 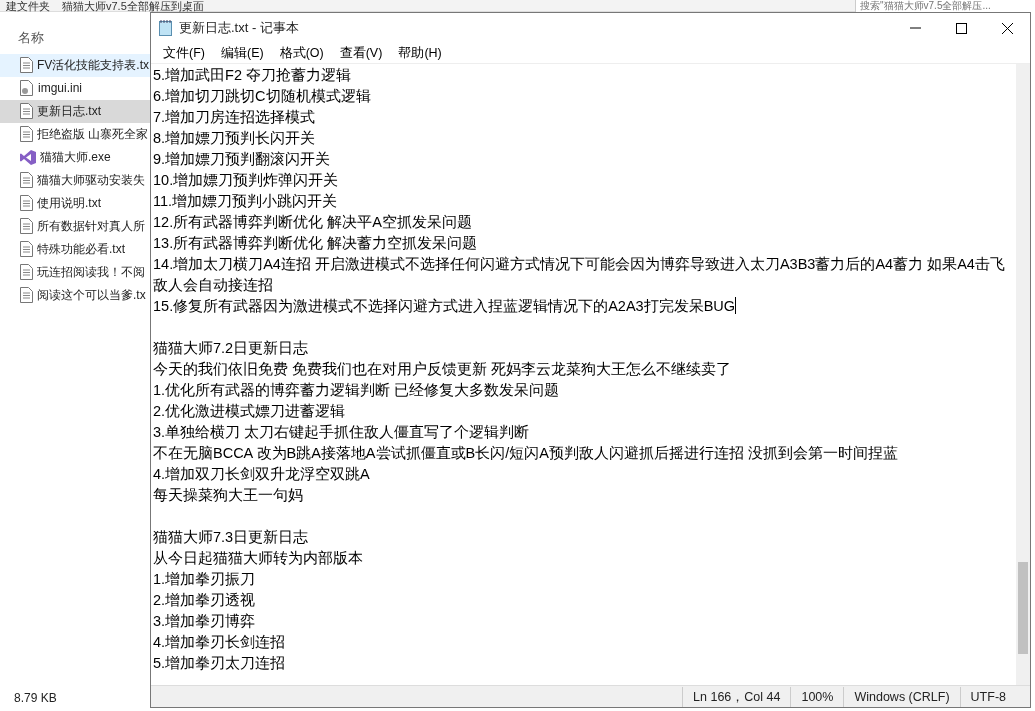 What do you see at coordinates (526, 453) in the screenshot?
I see `text-line: 不在无脑BCCA 改为B跳A接落地A尝试抓僵直或B长闪/短闪A预判敌人闪避抓后摇进行连招 没抓到会第一时间捏蓝` at bounding box center [526, 453].